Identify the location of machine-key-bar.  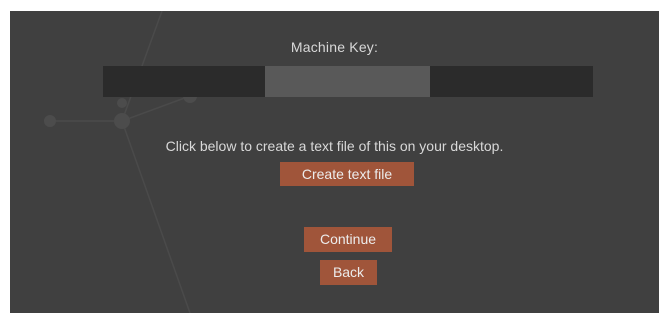
(348, 81).